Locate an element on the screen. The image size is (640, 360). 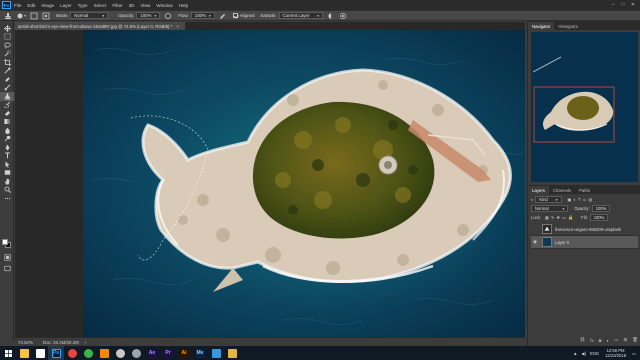
gradient-tool-icon is located at coordinates (7, 122).